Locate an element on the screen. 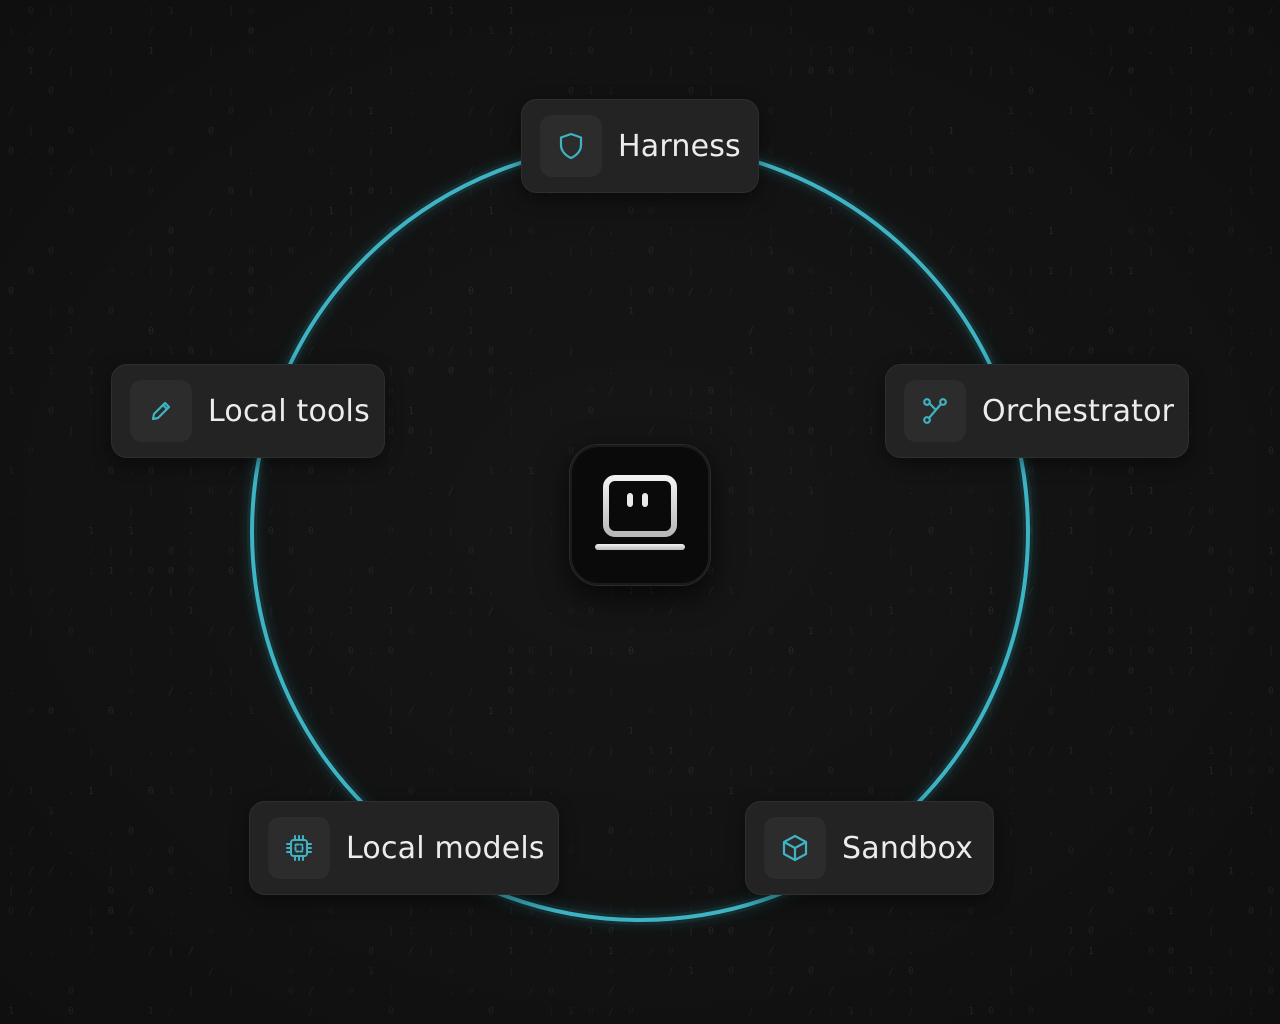  pencil-icon is located at coordinates (161, 411).